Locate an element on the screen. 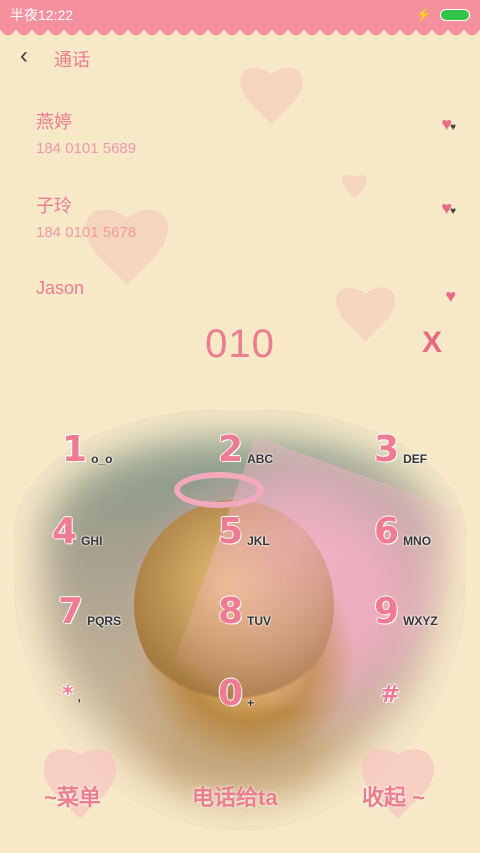 The image size is (480, 853). menu-button: ~菜单 is located at coordinates (72, 796).